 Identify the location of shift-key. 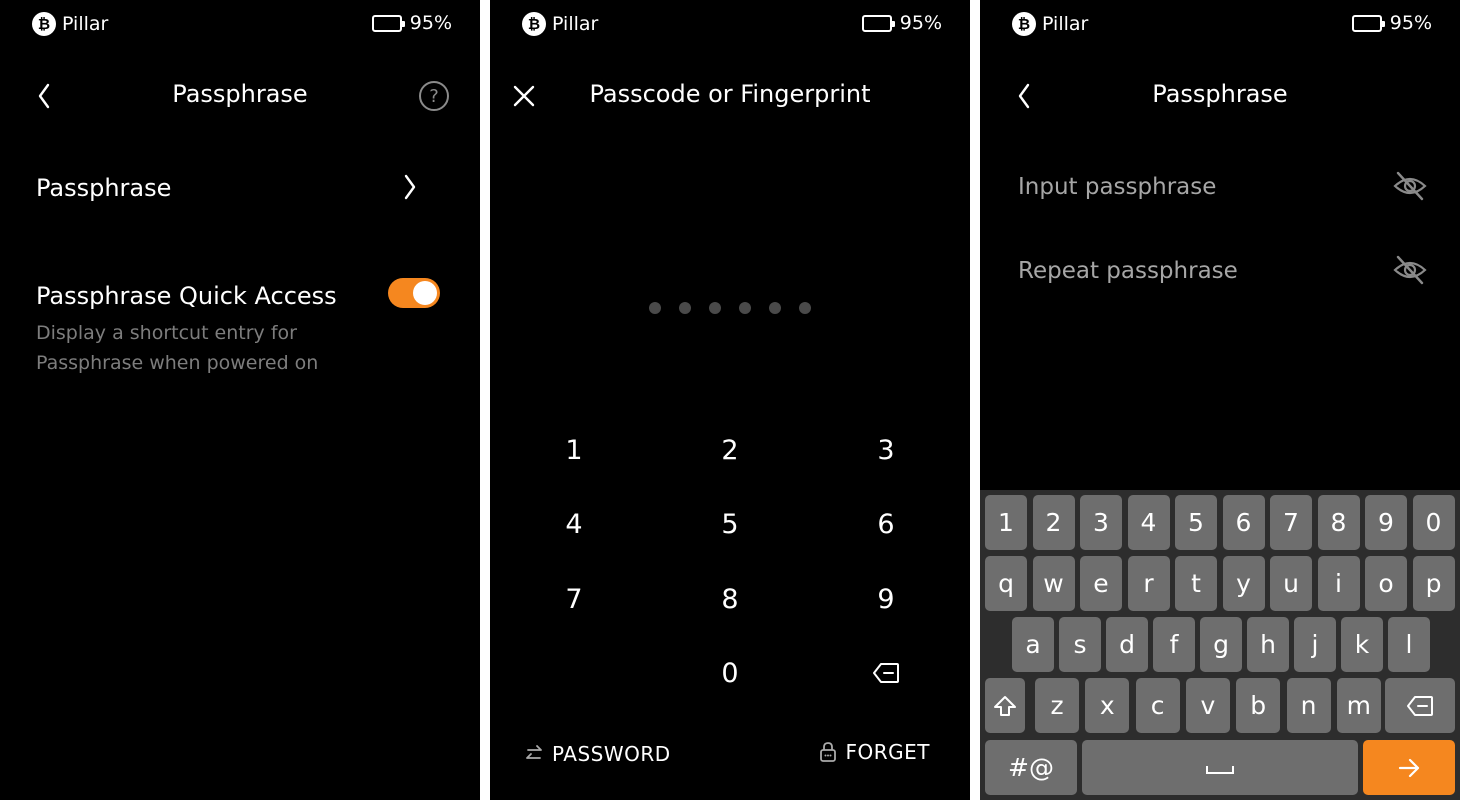
(1005, 705).